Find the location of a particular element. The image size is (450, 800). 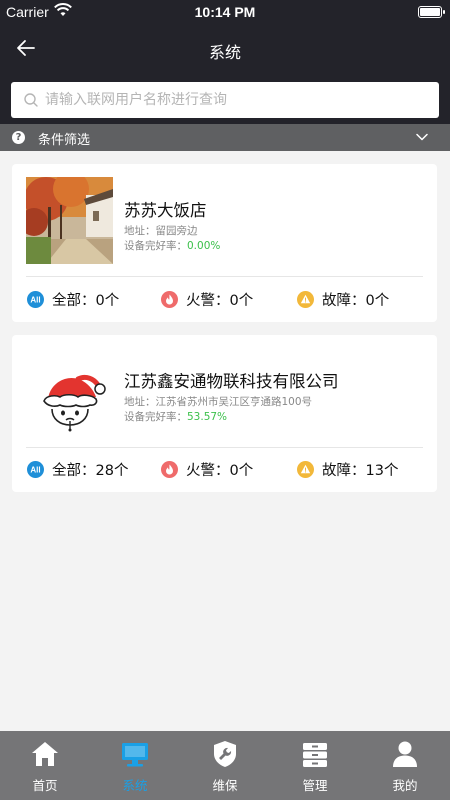

shield-wrench-icon is located at coordinates (225, 754).